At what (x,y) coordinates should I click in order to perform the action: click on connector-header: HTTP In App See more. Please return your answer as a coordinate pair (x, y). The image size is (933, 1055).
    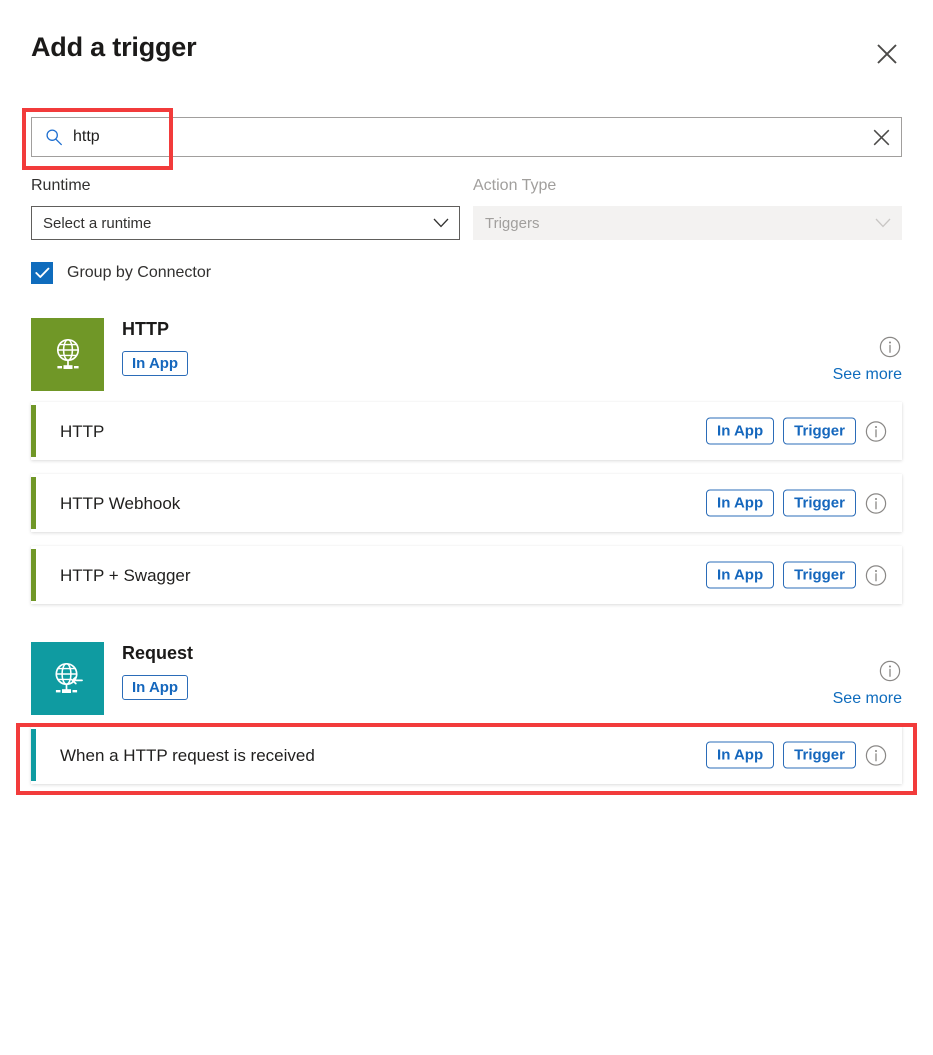
    Looking at the image, I should click on (466, 355).